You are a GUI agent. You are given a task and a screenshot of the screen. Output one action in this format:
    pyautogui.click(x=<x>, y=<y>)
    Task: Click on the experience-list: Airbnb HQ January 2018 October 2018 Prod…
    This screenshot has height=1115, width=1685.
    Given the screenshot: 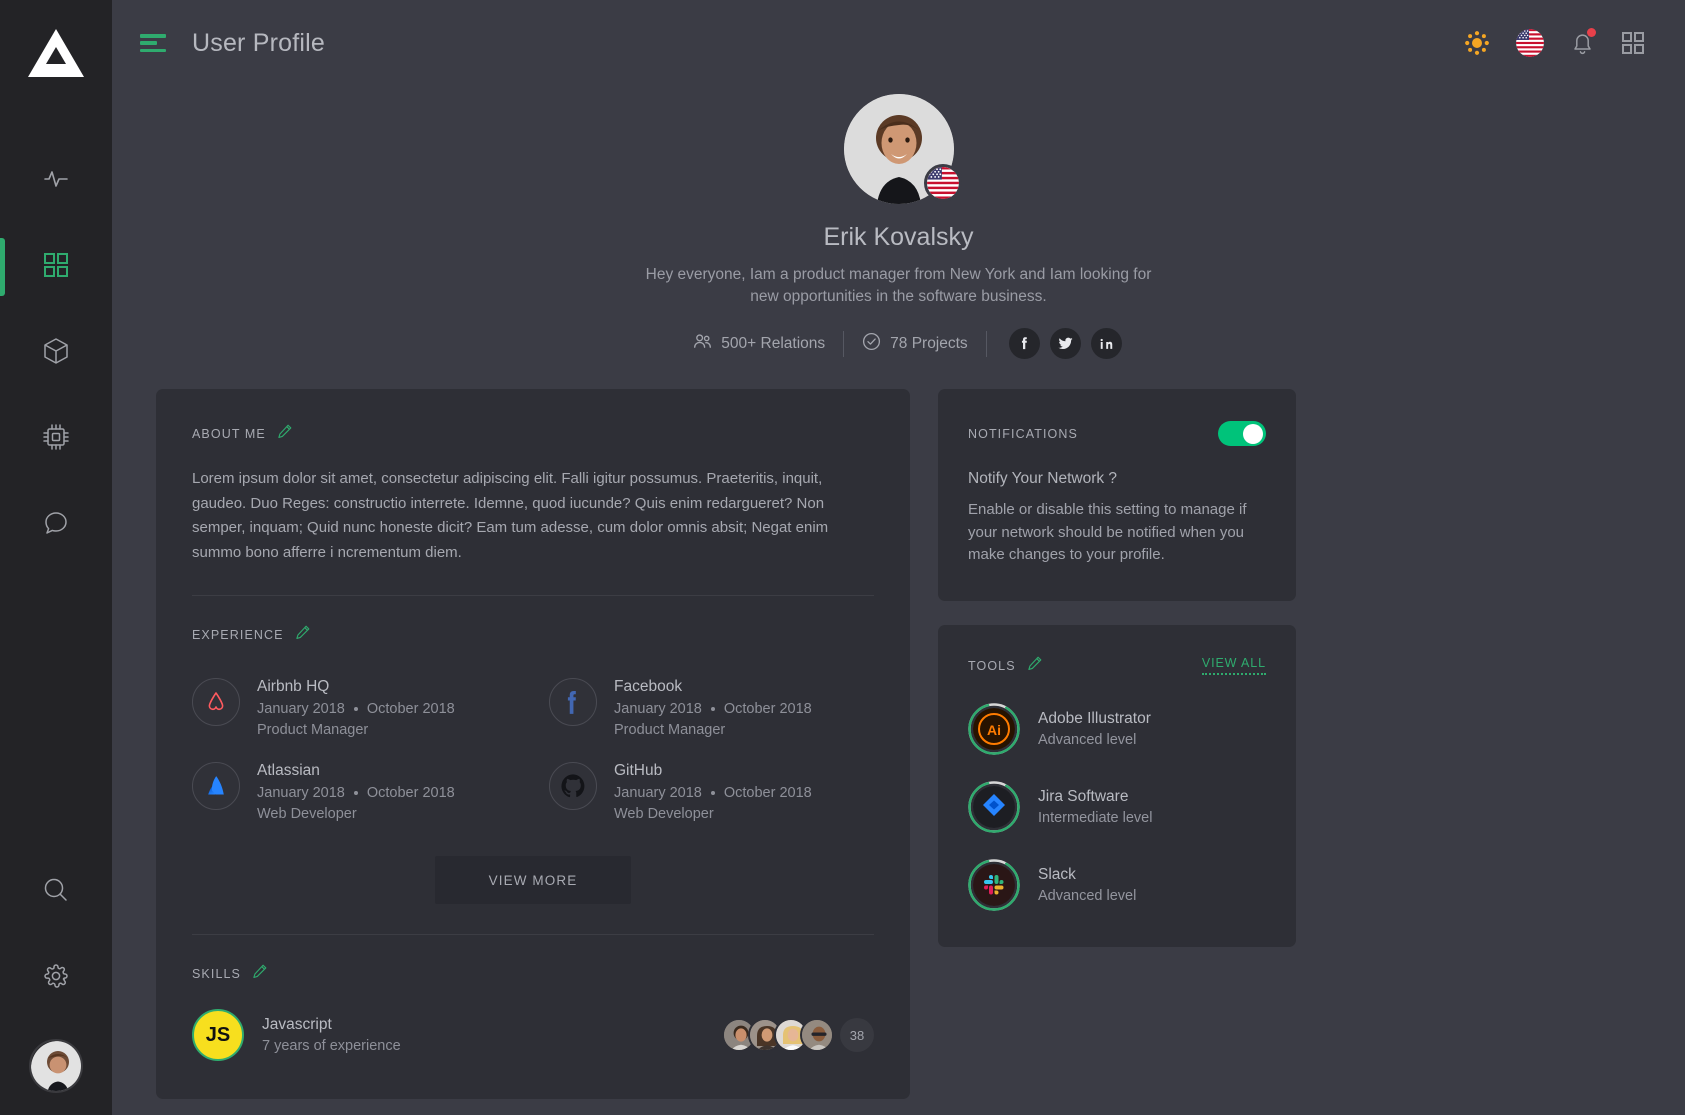 What is the action you would take?
    pyautogui.click(x=533, y=750)
    